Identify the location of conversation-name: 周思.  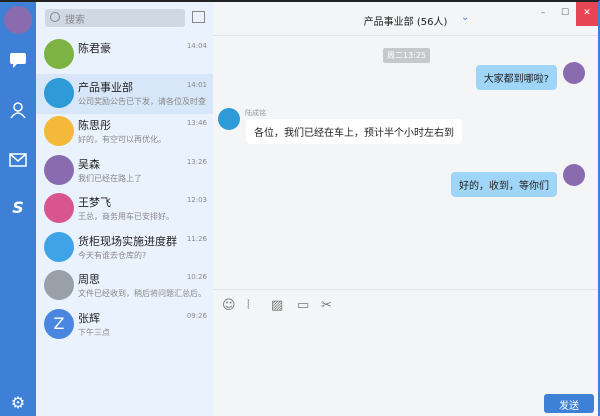
(89, 279).